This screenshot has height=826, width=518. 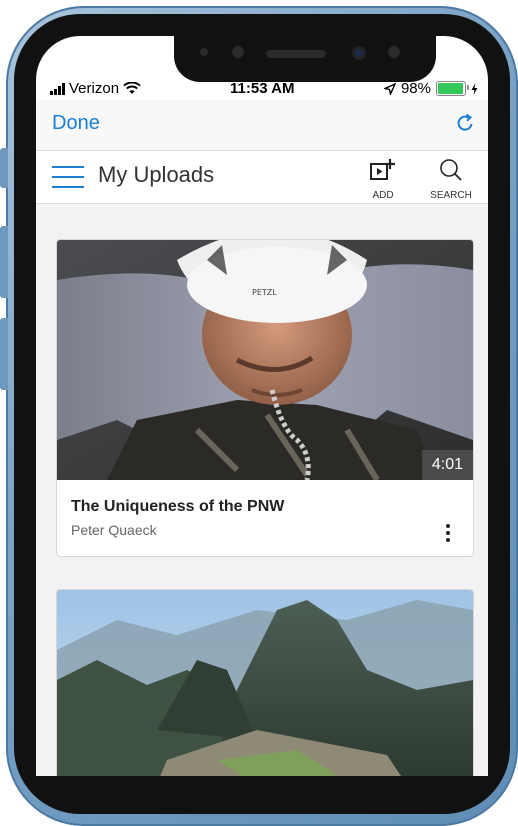 What do you see at coordinates (57, 88) in the screenshot?
I see `signal-icon` at bounding box center [57, 88].